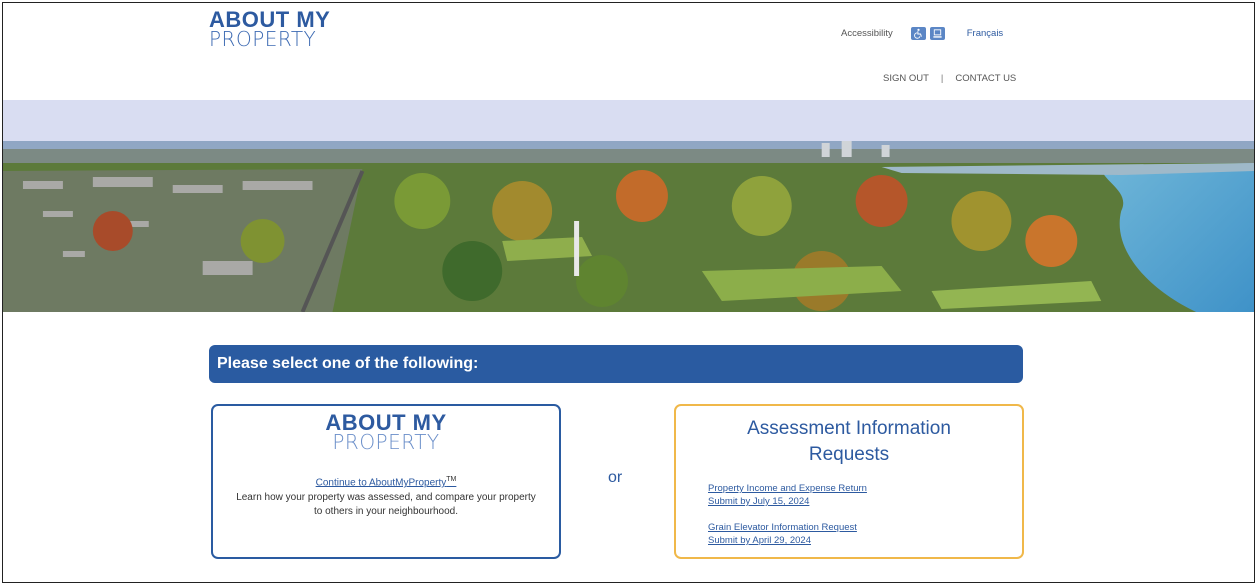 The height and width of the screenshot is (585, 1257). I want to click on item-deadline: Submit by April 29, 2024, so click(759, 540).